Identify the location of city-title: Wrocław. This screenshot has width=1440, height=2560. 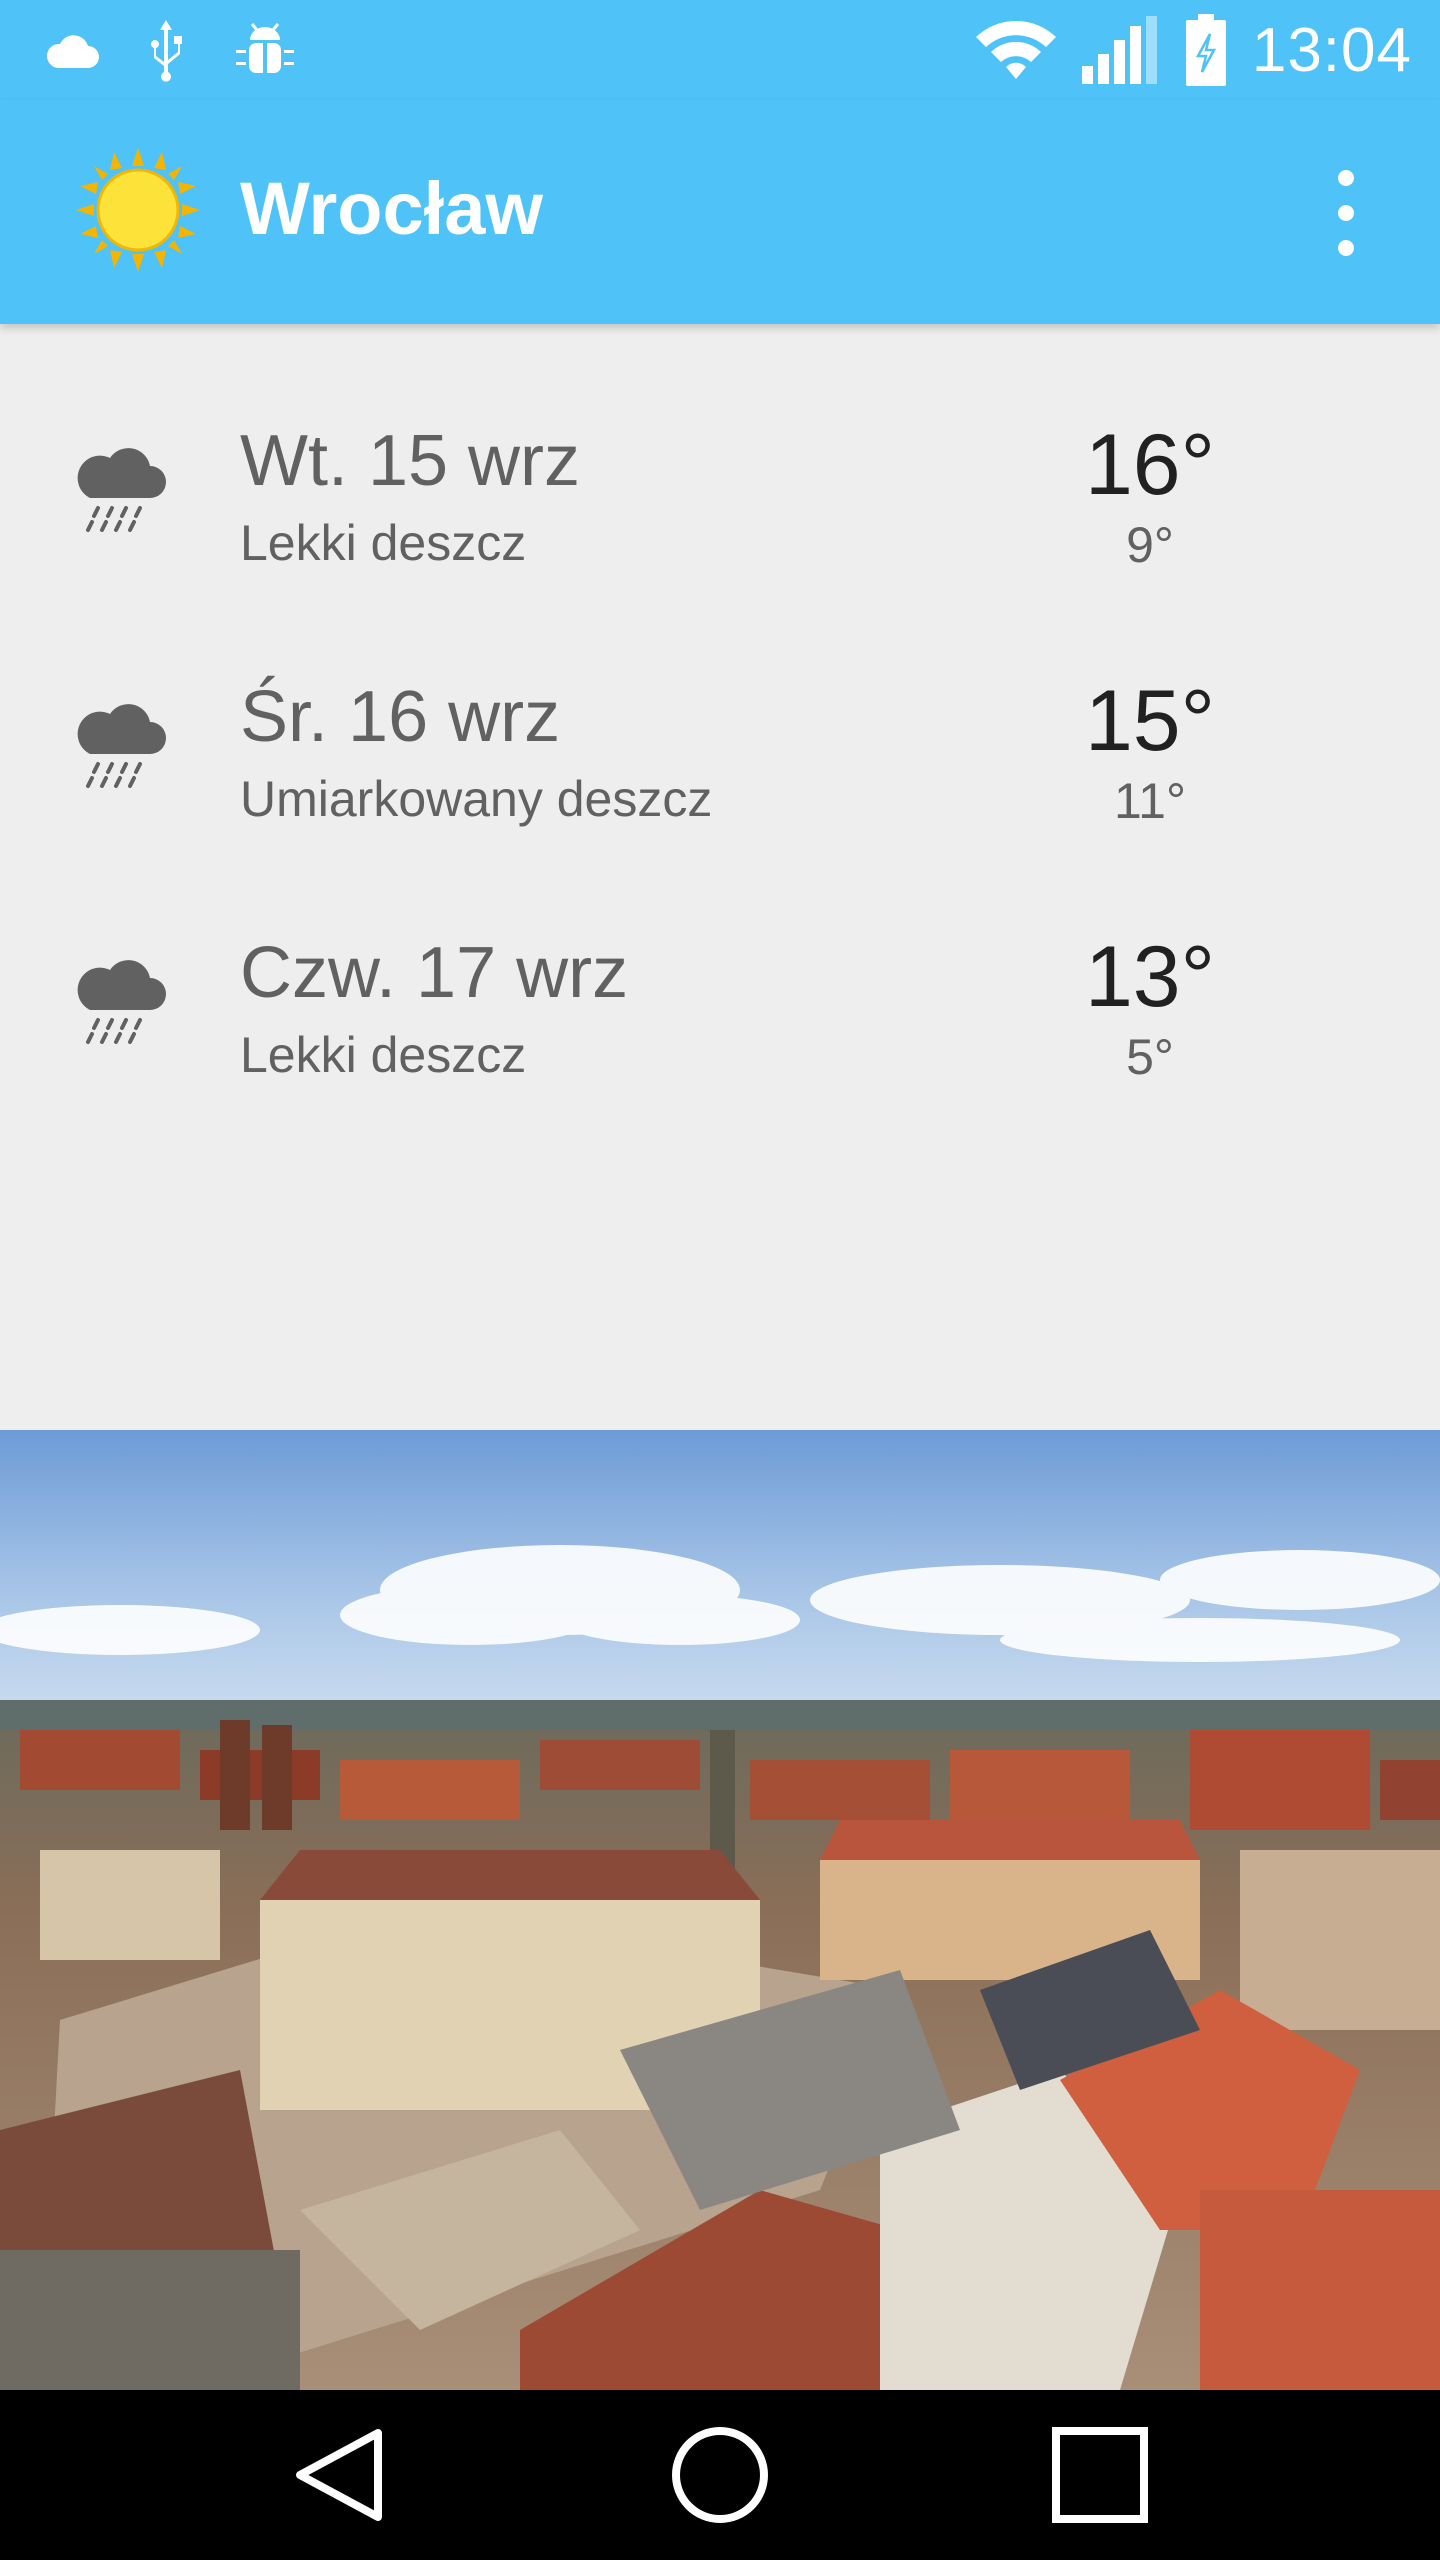
(391, 208).